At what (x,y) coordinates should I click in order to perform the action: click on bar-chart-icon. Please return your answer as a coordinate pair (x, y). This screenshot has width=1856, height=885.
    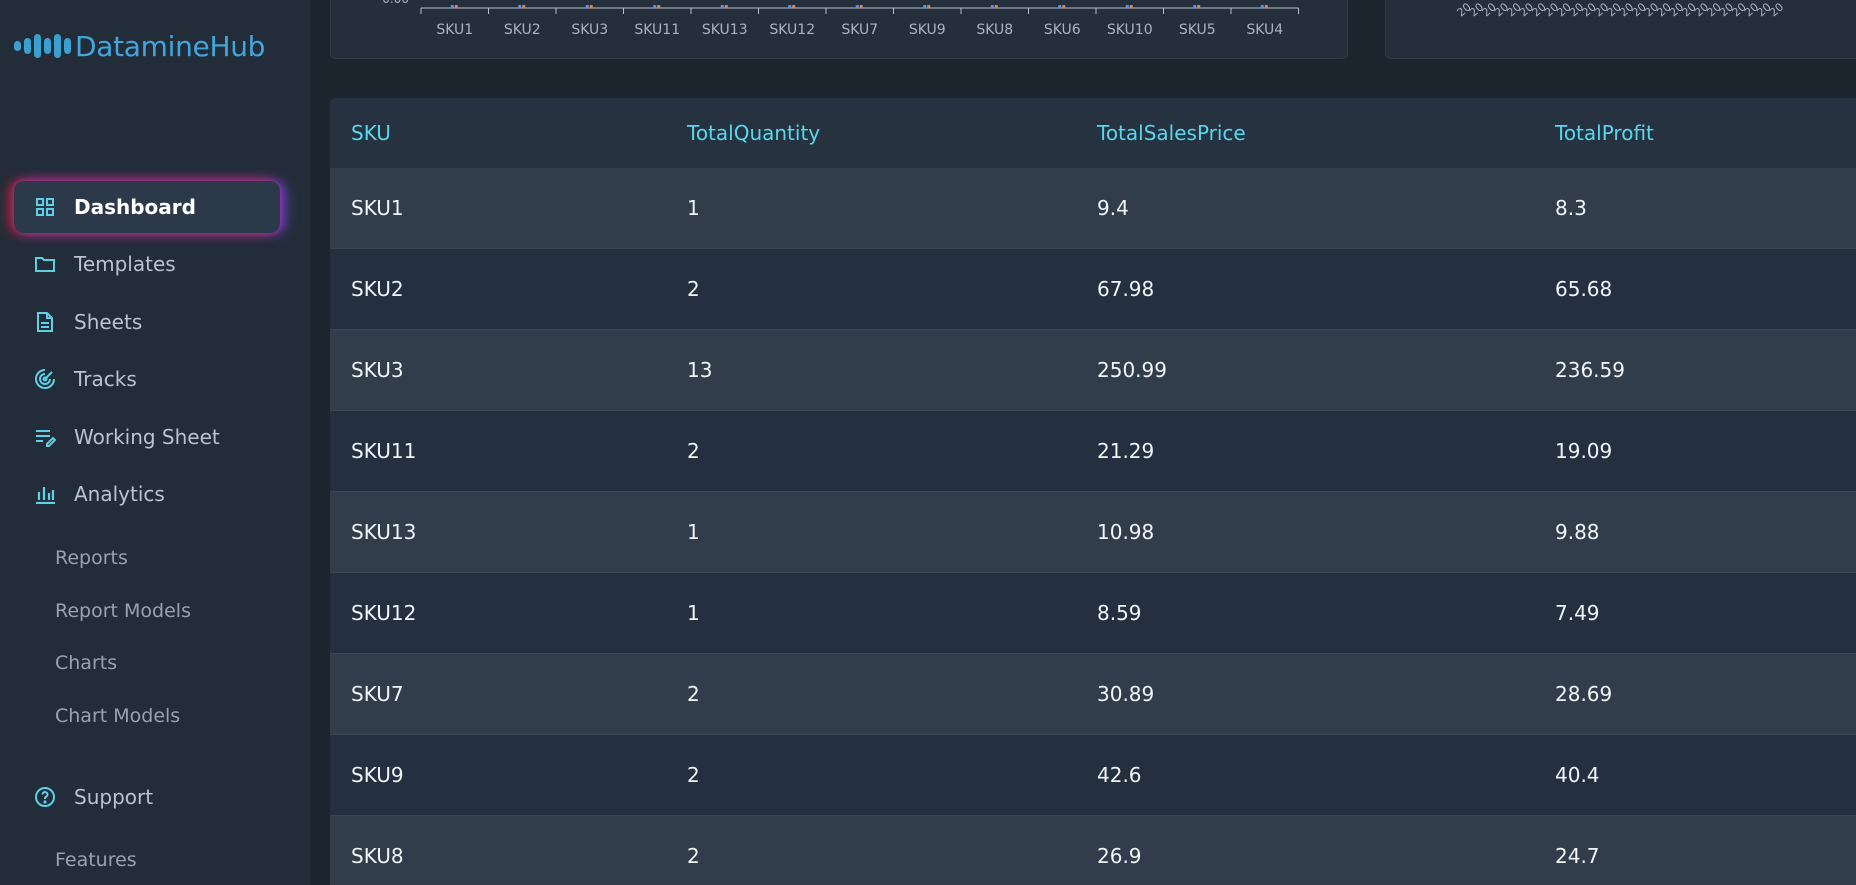
    Looking at the image, I should click on (45, 494).